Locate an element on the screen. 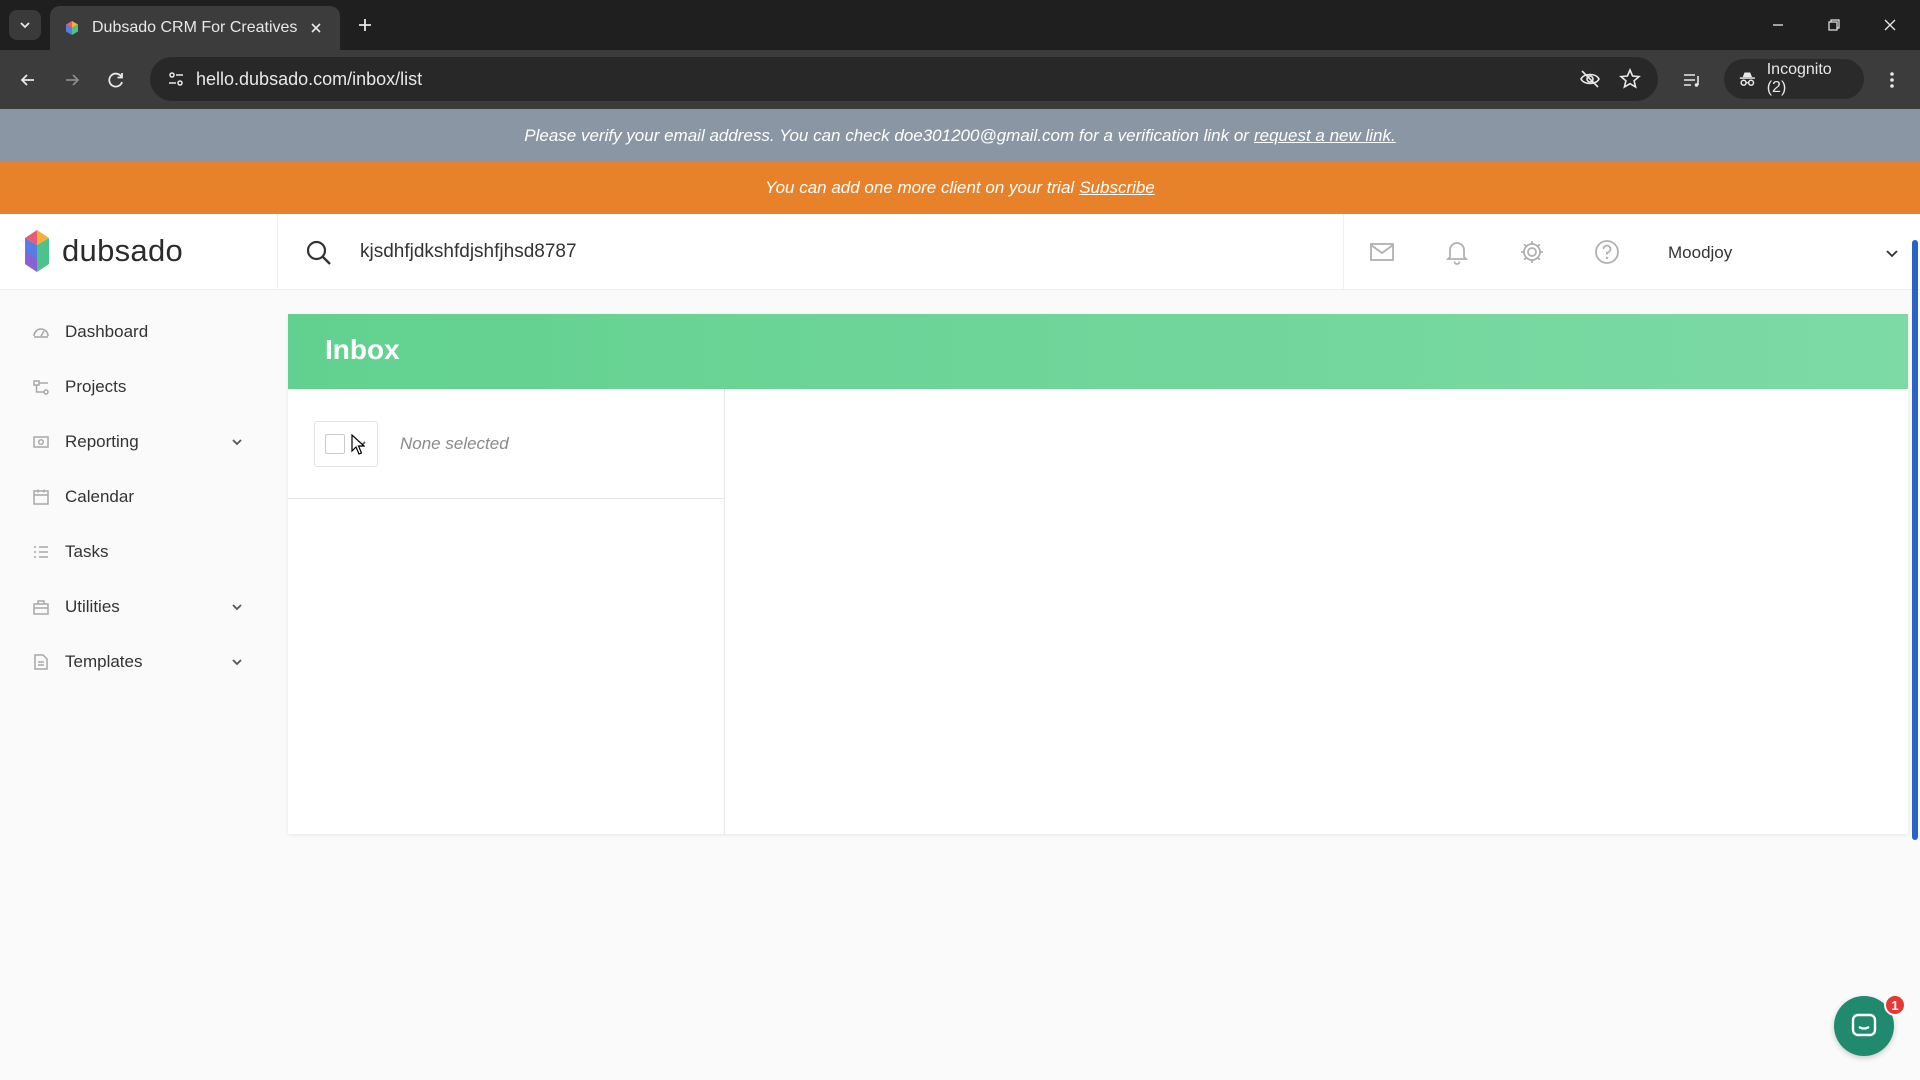 Image resolution: width=1920 pixels, height=1080 pixels. new-tab-button is located at coordinates (365, 25).